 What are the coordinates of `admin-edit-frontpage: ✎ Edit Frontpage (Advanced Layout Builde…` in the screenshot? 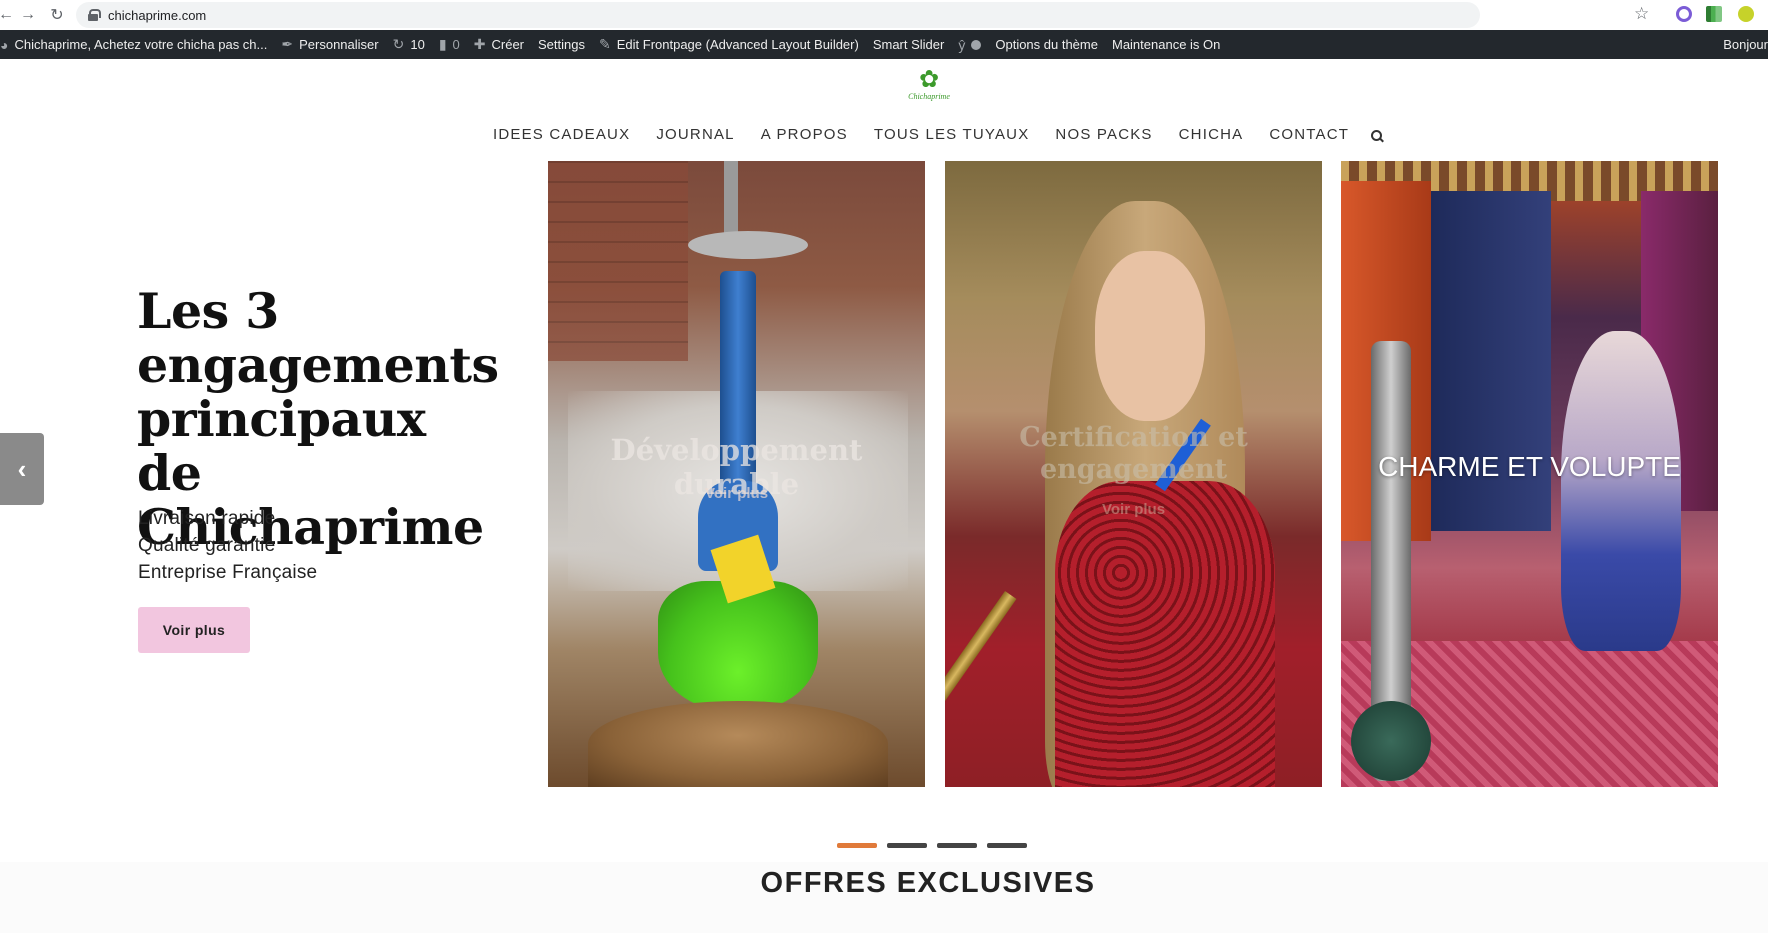 It's located at (729, 44).